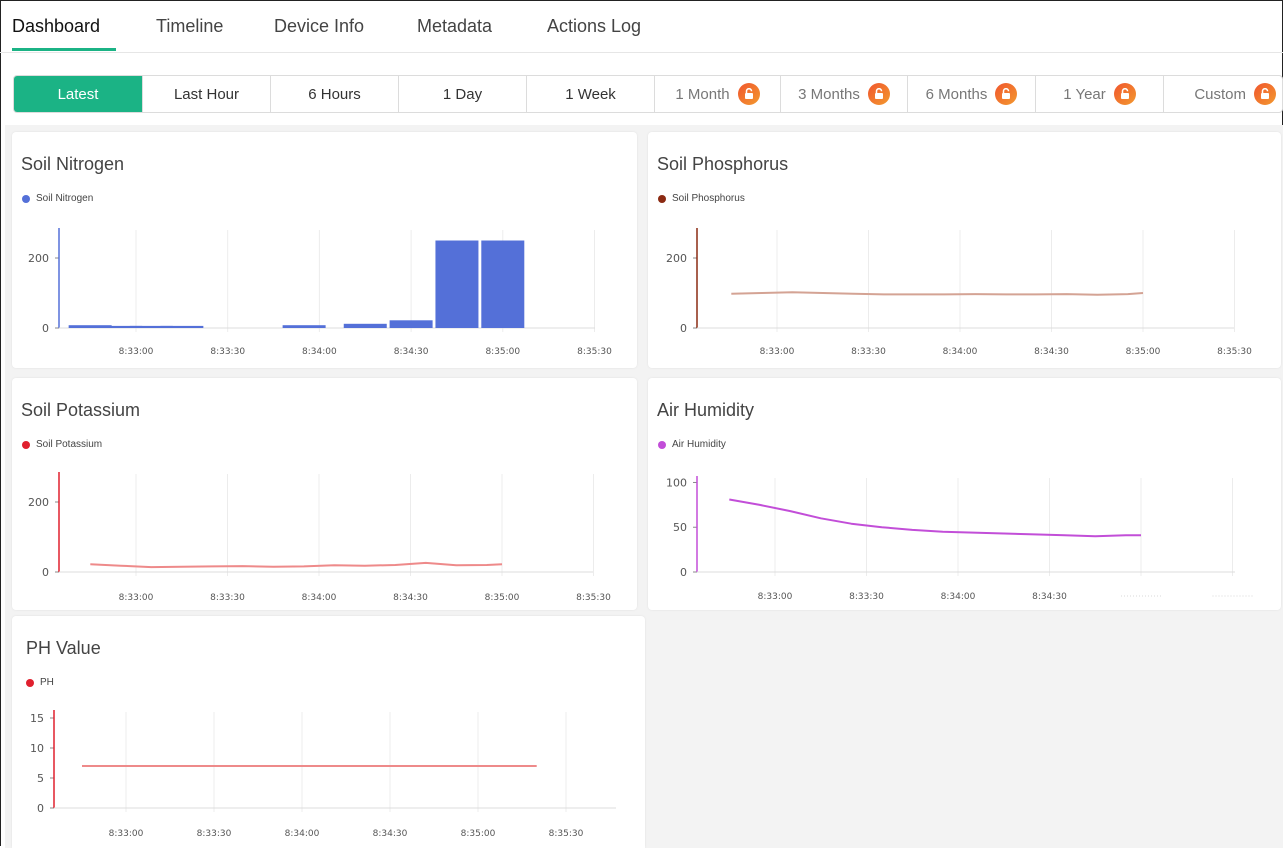 The width and height of the screenshot is (1285, 848). What do you see at coordinates (594, 26) in the screenshot?
I see `tab-actions-log: Actions Log` at bounding box center [594, 26].